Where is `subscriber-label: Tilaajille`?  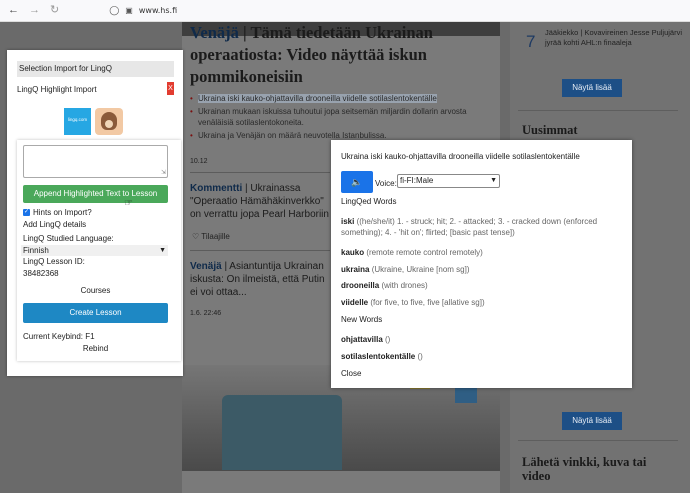
subscriber-label: Tilaajille is located at coordinates (215, 236).